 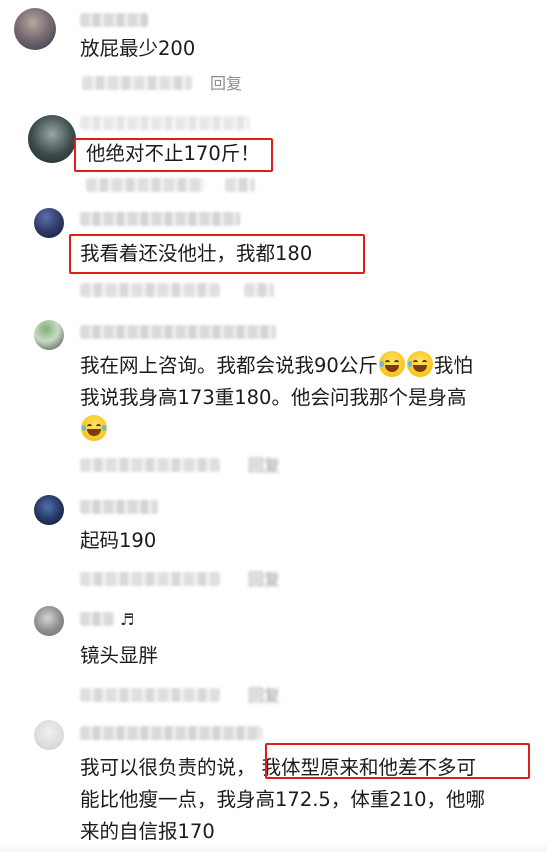 What do you see at coordinates (273, 847) in the screenshot?
I see `bottom-fade` at bounding box center [273, 847].